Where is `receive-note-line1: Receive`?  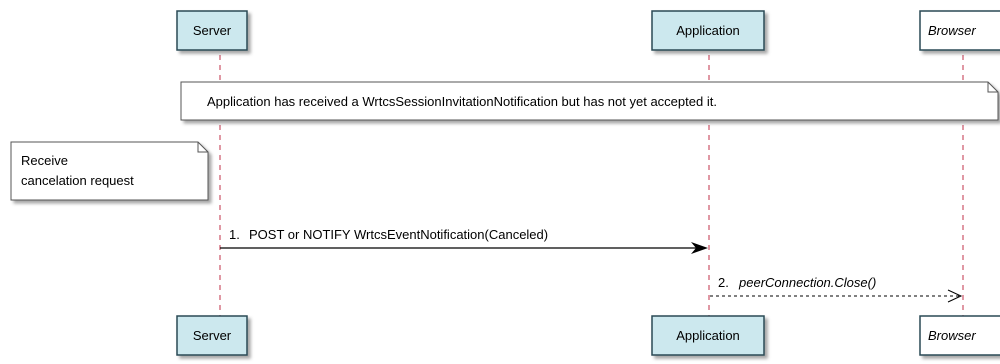 receive-note-line1: Receive is located at coordinates (44, 160).